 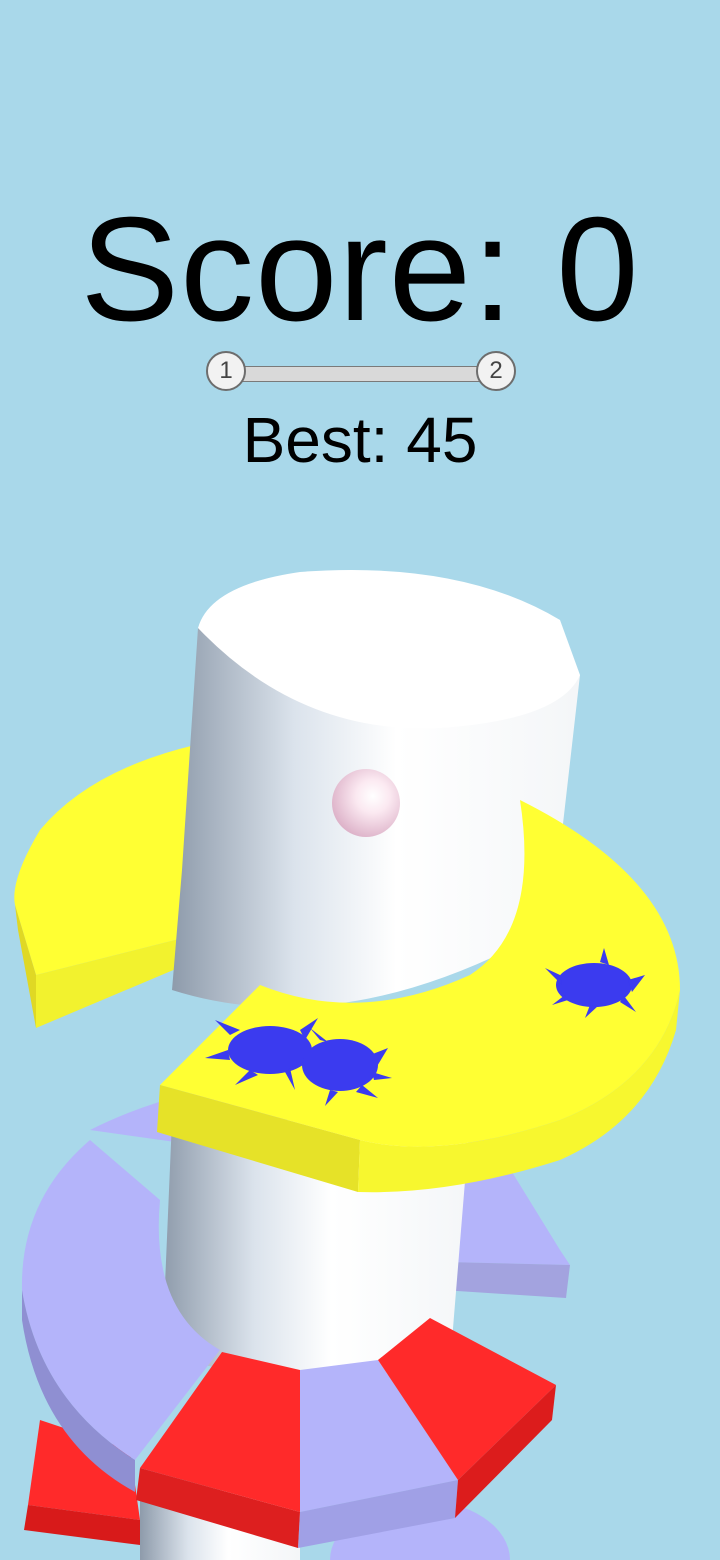 I want to click on next-level-badge: 2, so click(x=496, y=371).